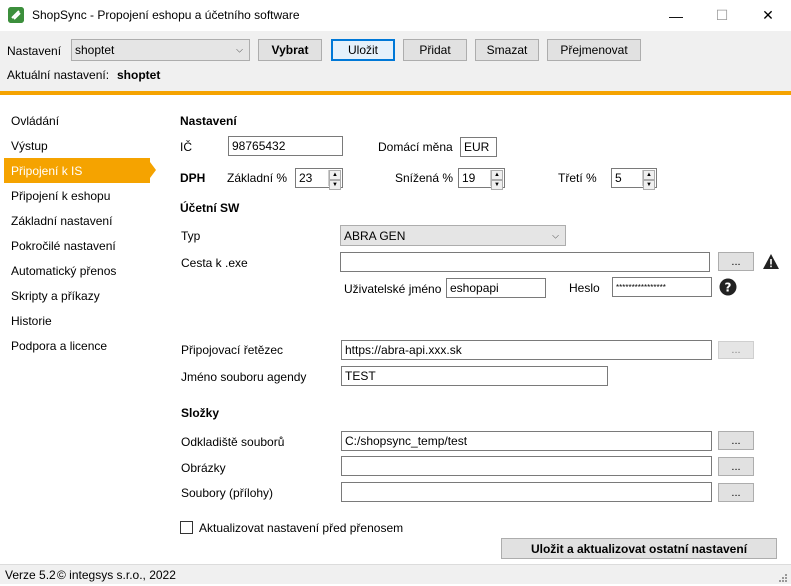 The height and width of the screenshot is (586, 791). I want to click on vat-reduced-stepper: 19 ▲ ▼, so click(481, 179).